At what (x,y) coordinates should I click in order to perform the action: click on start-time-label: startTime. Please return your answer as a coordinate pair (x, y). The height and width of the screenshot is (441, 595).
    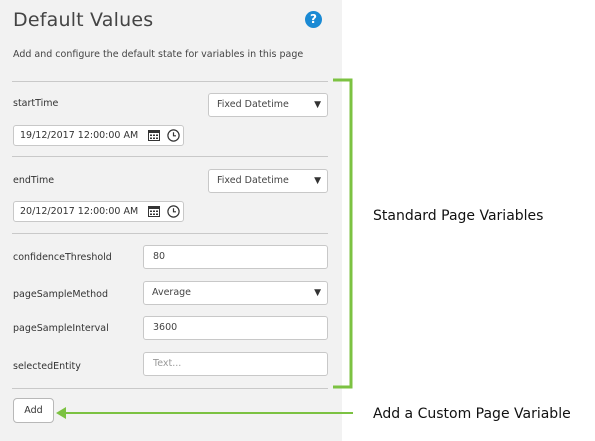
    Looking at the image, I should click on (36, 103).